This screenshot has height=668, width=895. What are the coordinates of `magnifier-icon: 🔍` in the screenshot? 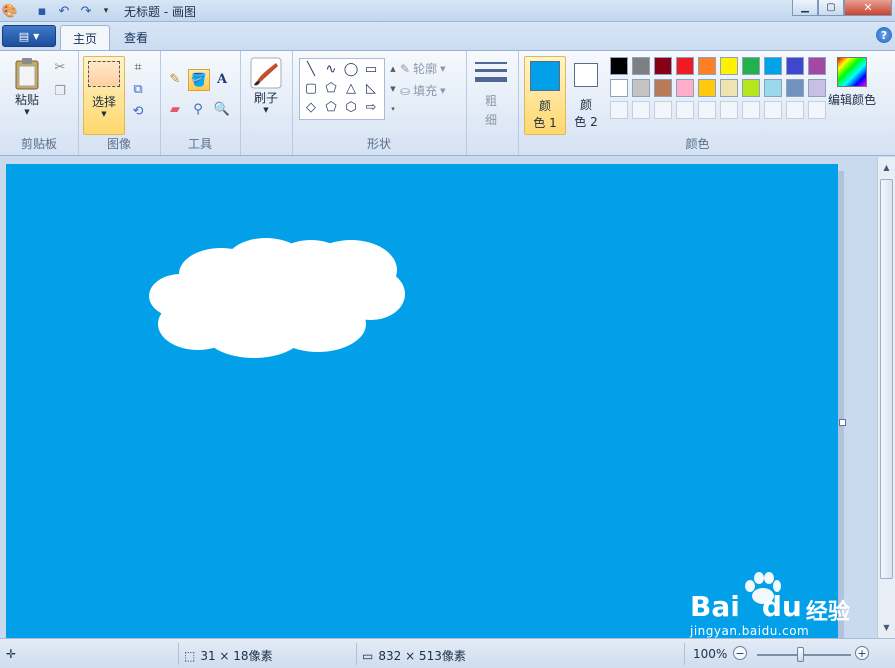 It's located at (222, 109).